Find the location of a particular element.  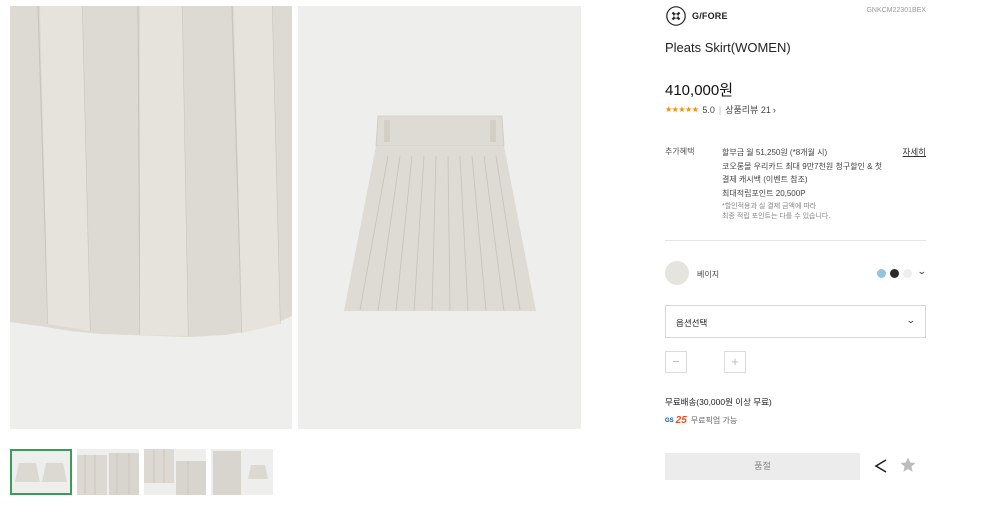

rating-score: 5.0 is located at coordinates (708, 109).